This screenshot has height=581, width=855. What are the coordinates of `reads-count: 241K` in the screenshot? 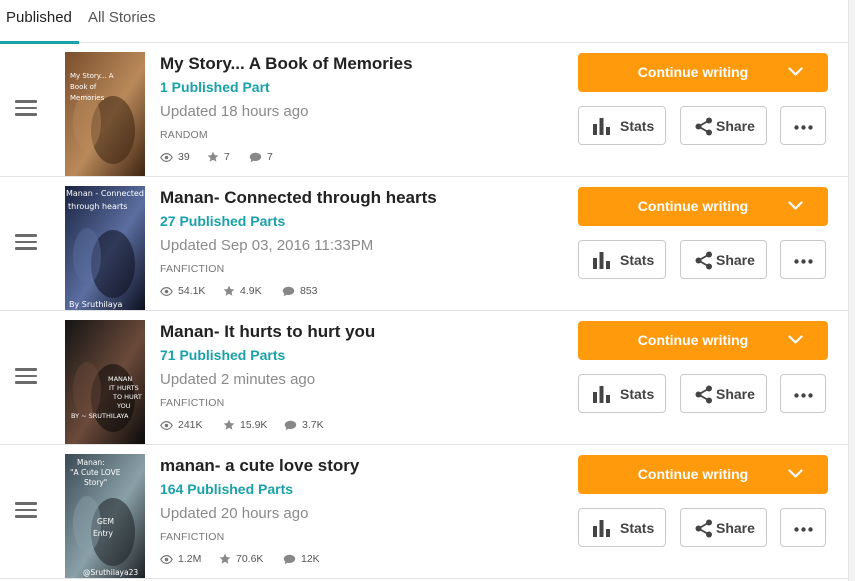 It's located at (190, 425).